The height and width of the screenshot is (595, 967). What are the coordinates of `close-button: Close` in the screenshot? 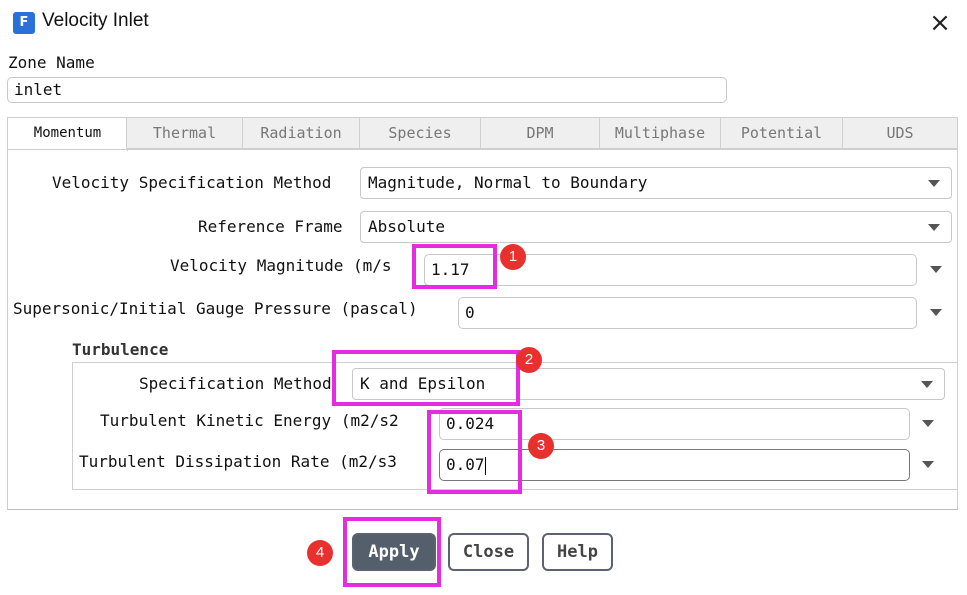 It's located at (488, 552).